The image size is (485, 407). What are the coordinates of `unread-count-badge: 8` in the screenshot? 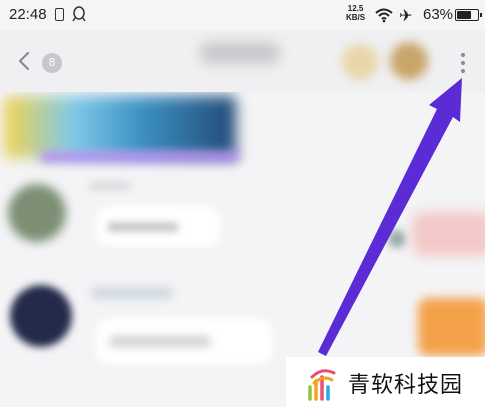 It's located at (52, 63).